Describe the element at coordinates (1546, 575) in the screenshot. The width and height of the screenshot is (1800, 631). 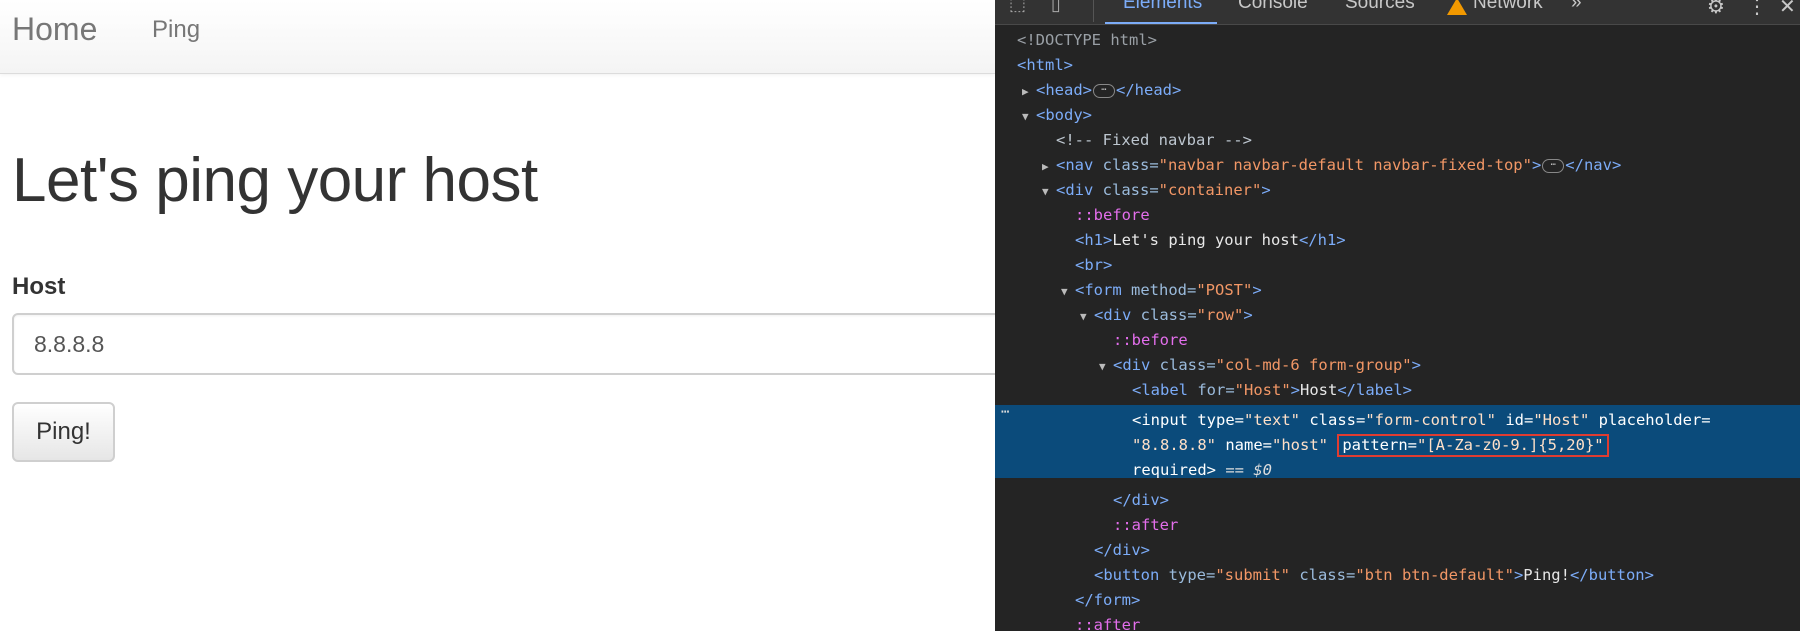
I see `button-text: Ping!` at that location.